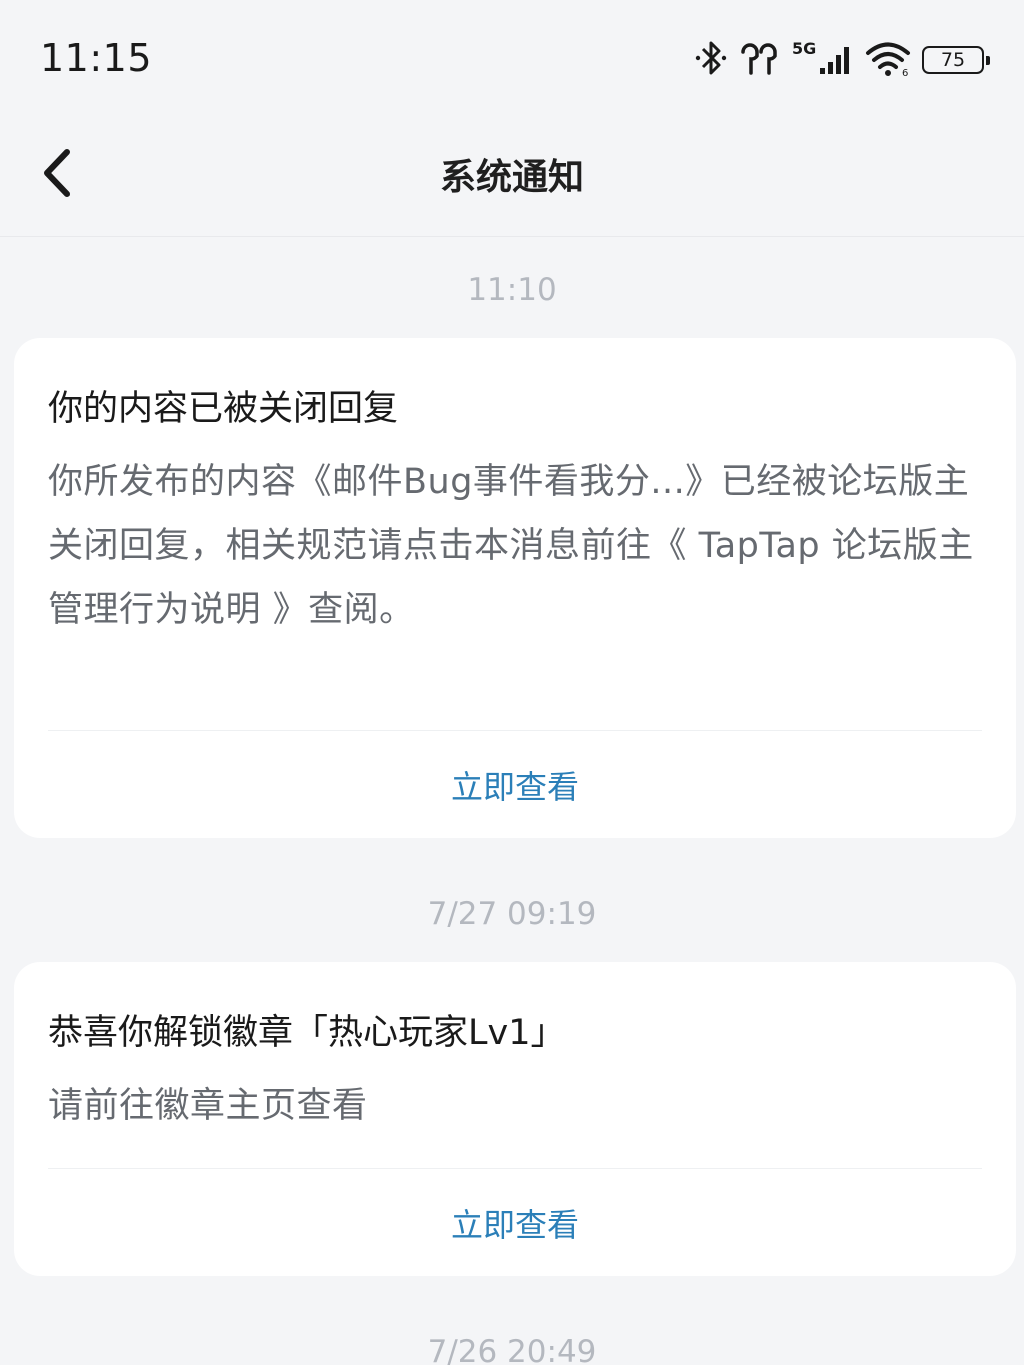 This screenshot has height=1365, width=1024. Describe the element at coordinates (888, 60) in the screenshot. I see `wifi-icon: 6` at that location.